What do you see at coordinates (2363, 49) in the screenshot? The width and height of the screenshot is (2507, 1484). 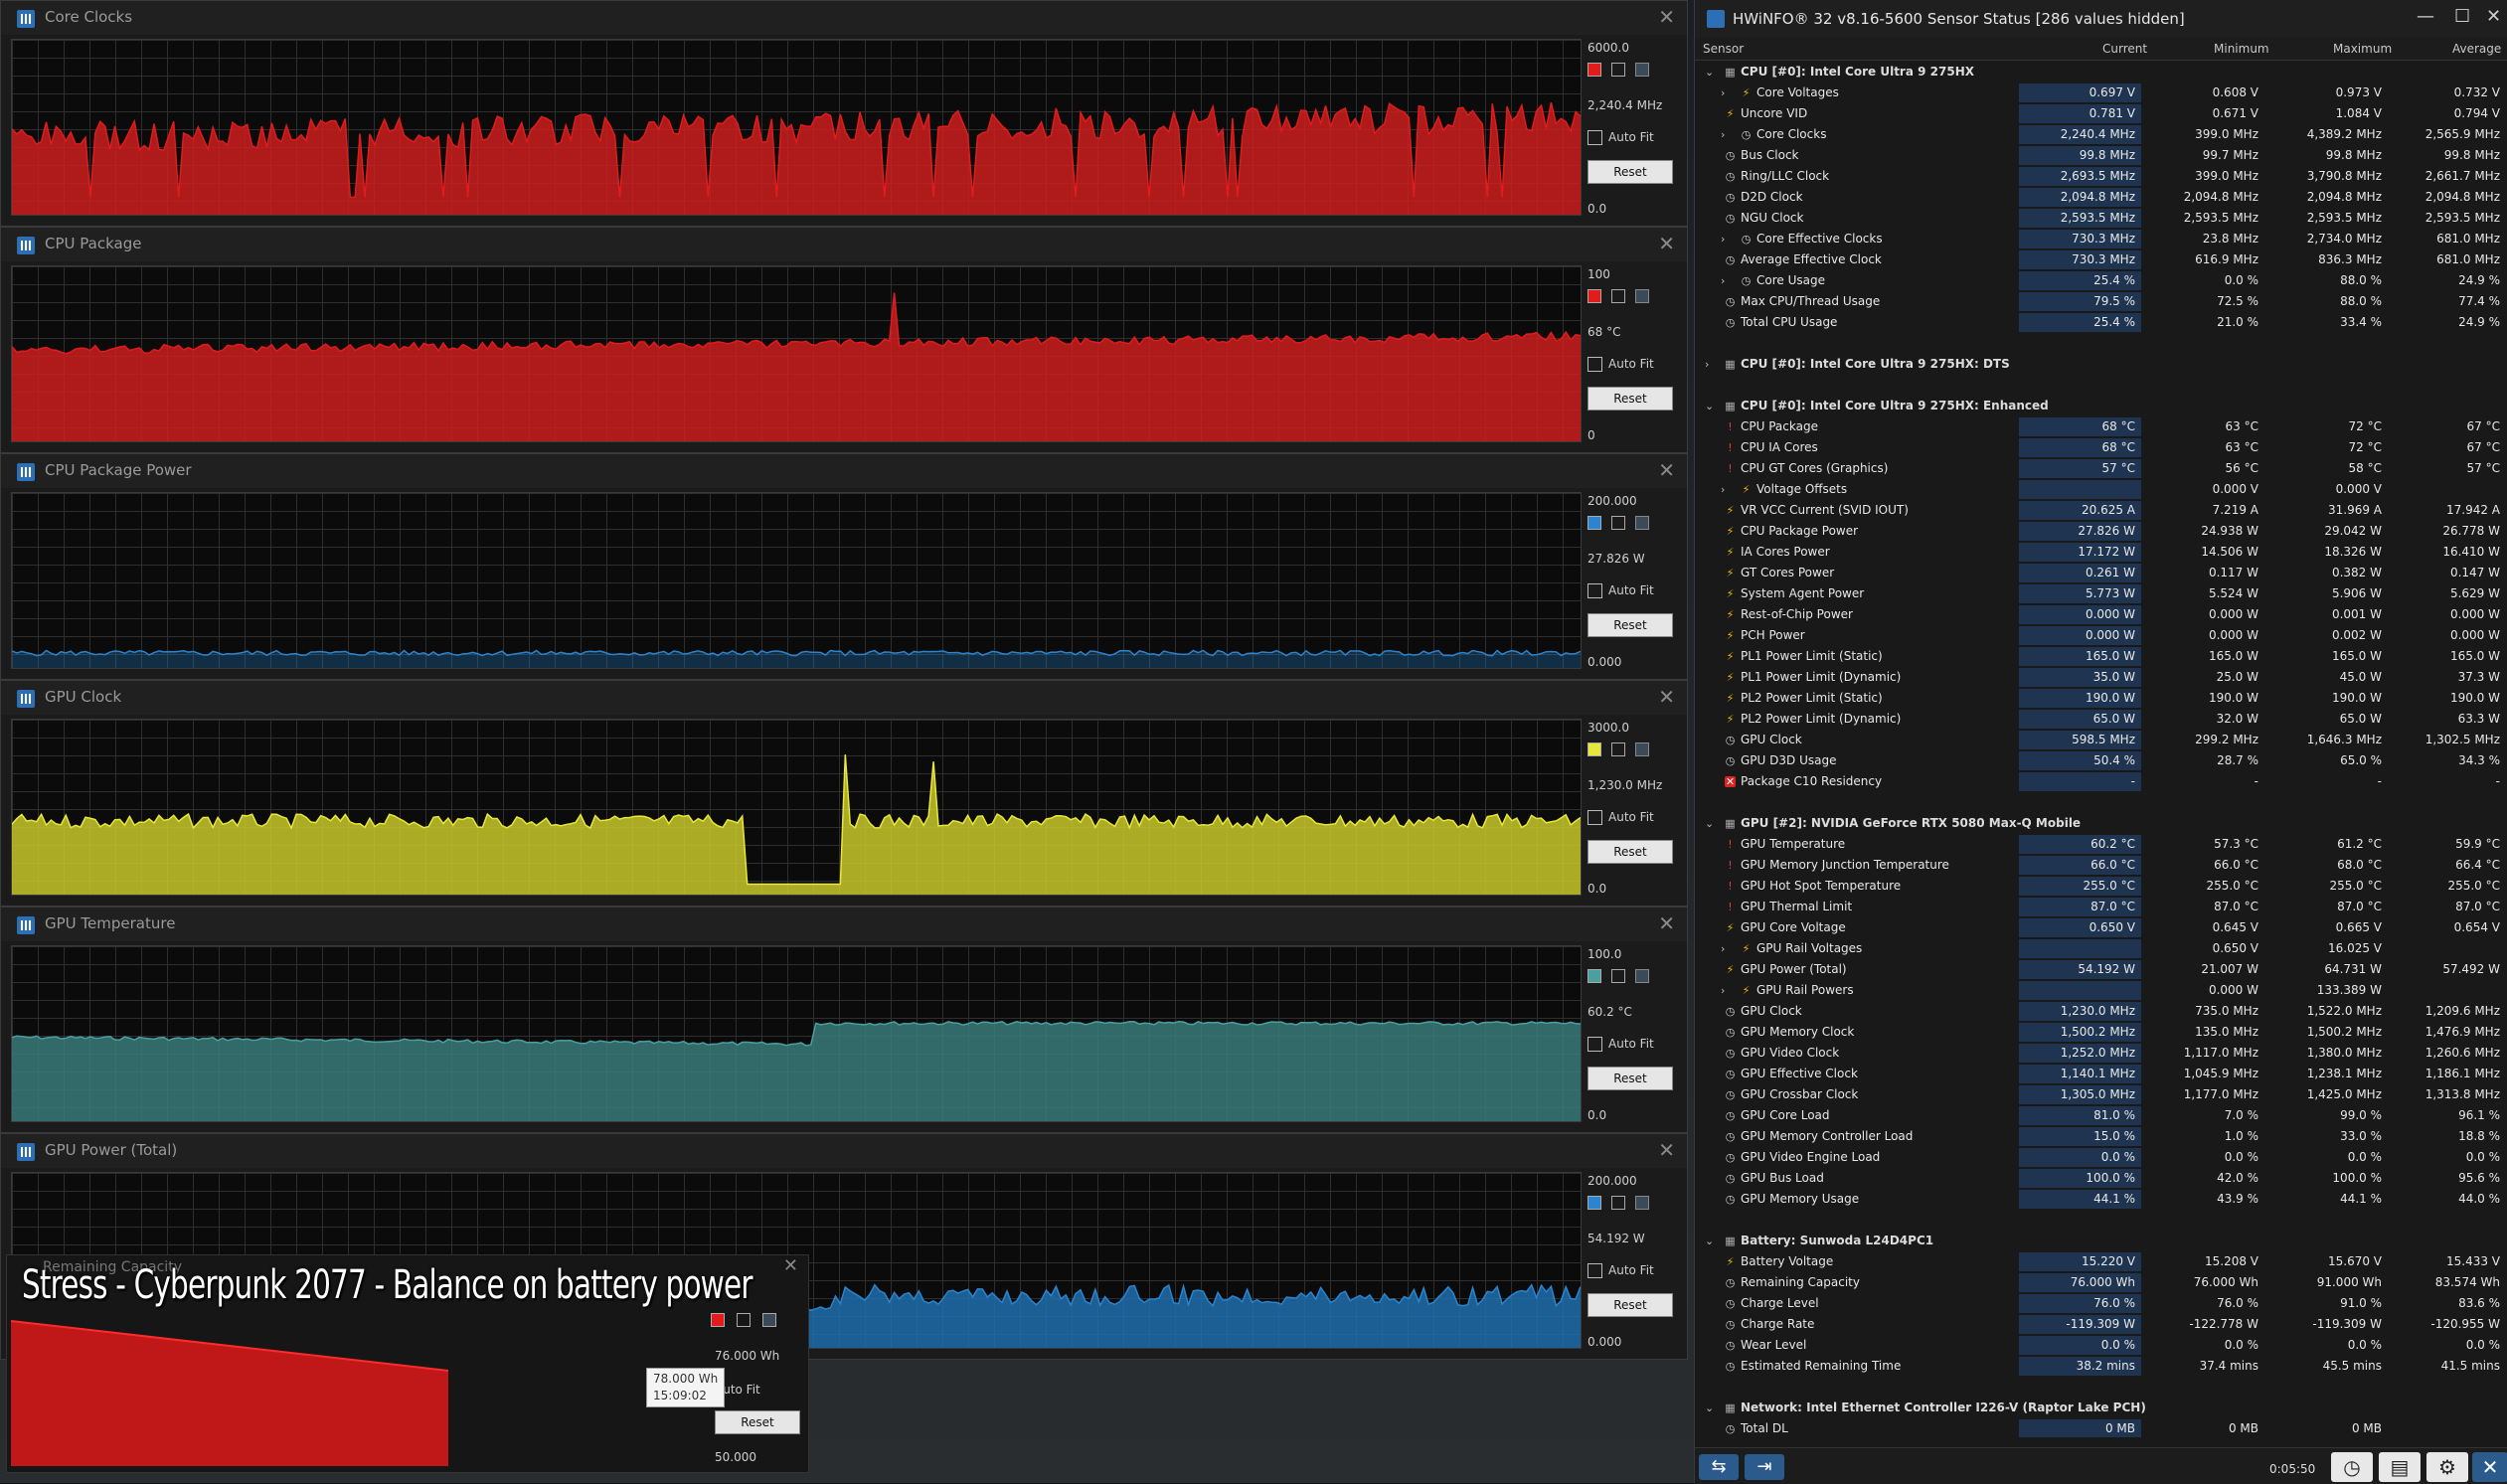 I see `col-maximum: Maximum` at bounding box center [2363, 49].